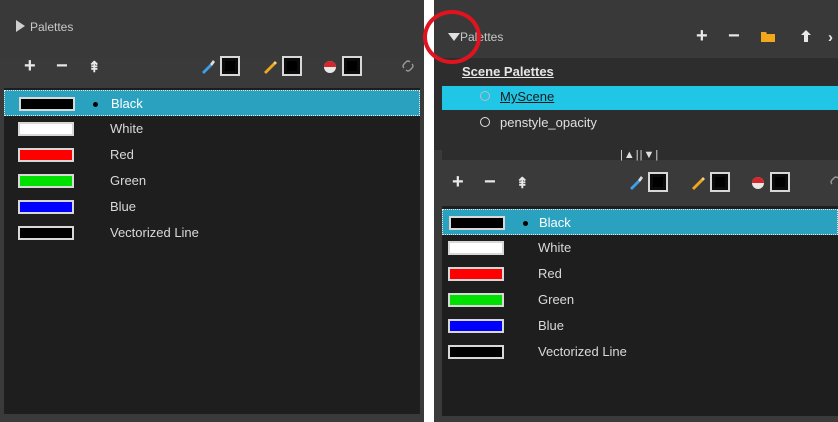  What do you see at coordinates (212, 29) in the screenshot?
I see `panel-header: Palettes` at bounding box center [212, 29].